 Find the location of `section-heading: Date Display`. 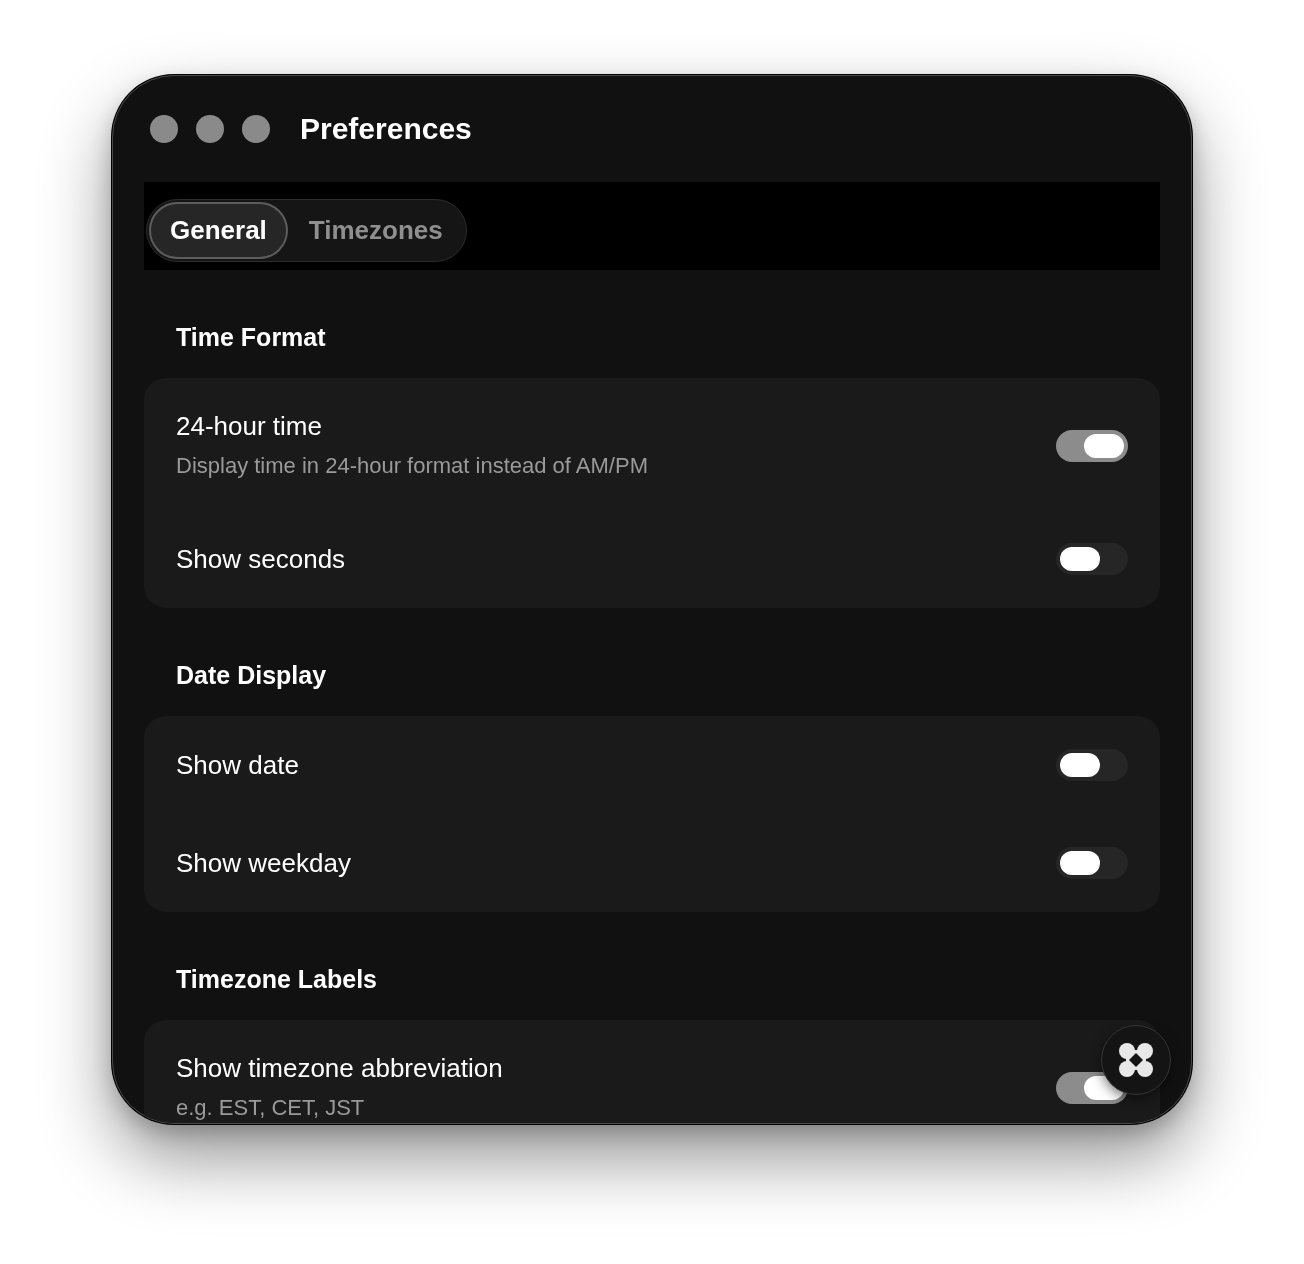

section-heading: Date Display is located at coordinates (251, 675).